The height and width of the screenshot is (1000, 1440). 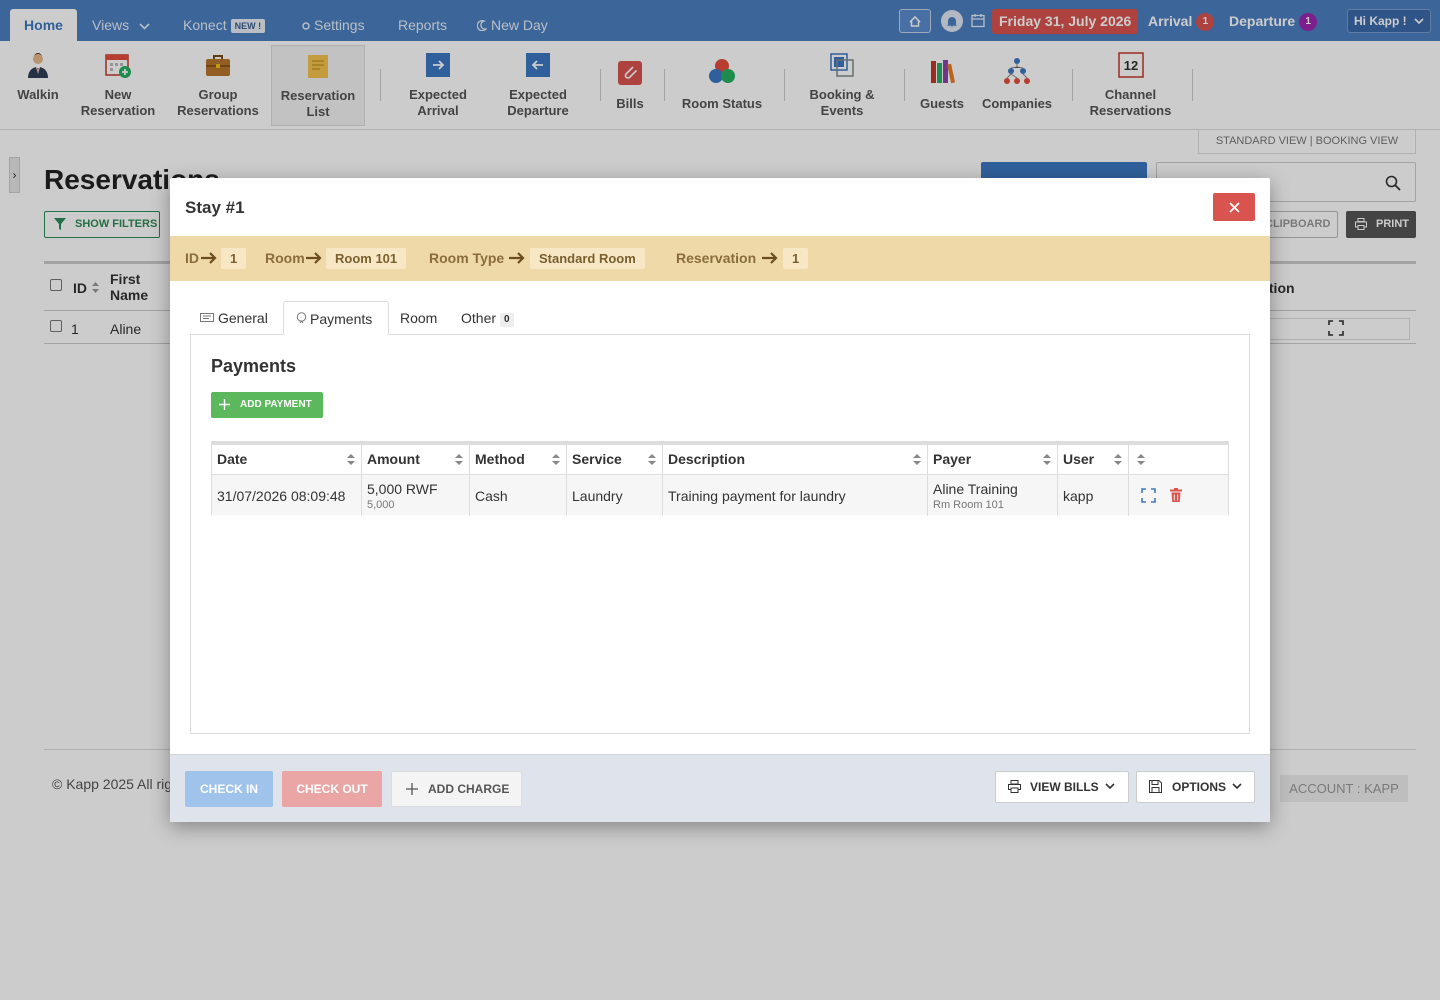 I want to click on check-out-button: CHECK OUT, so click(x=332, y=789).